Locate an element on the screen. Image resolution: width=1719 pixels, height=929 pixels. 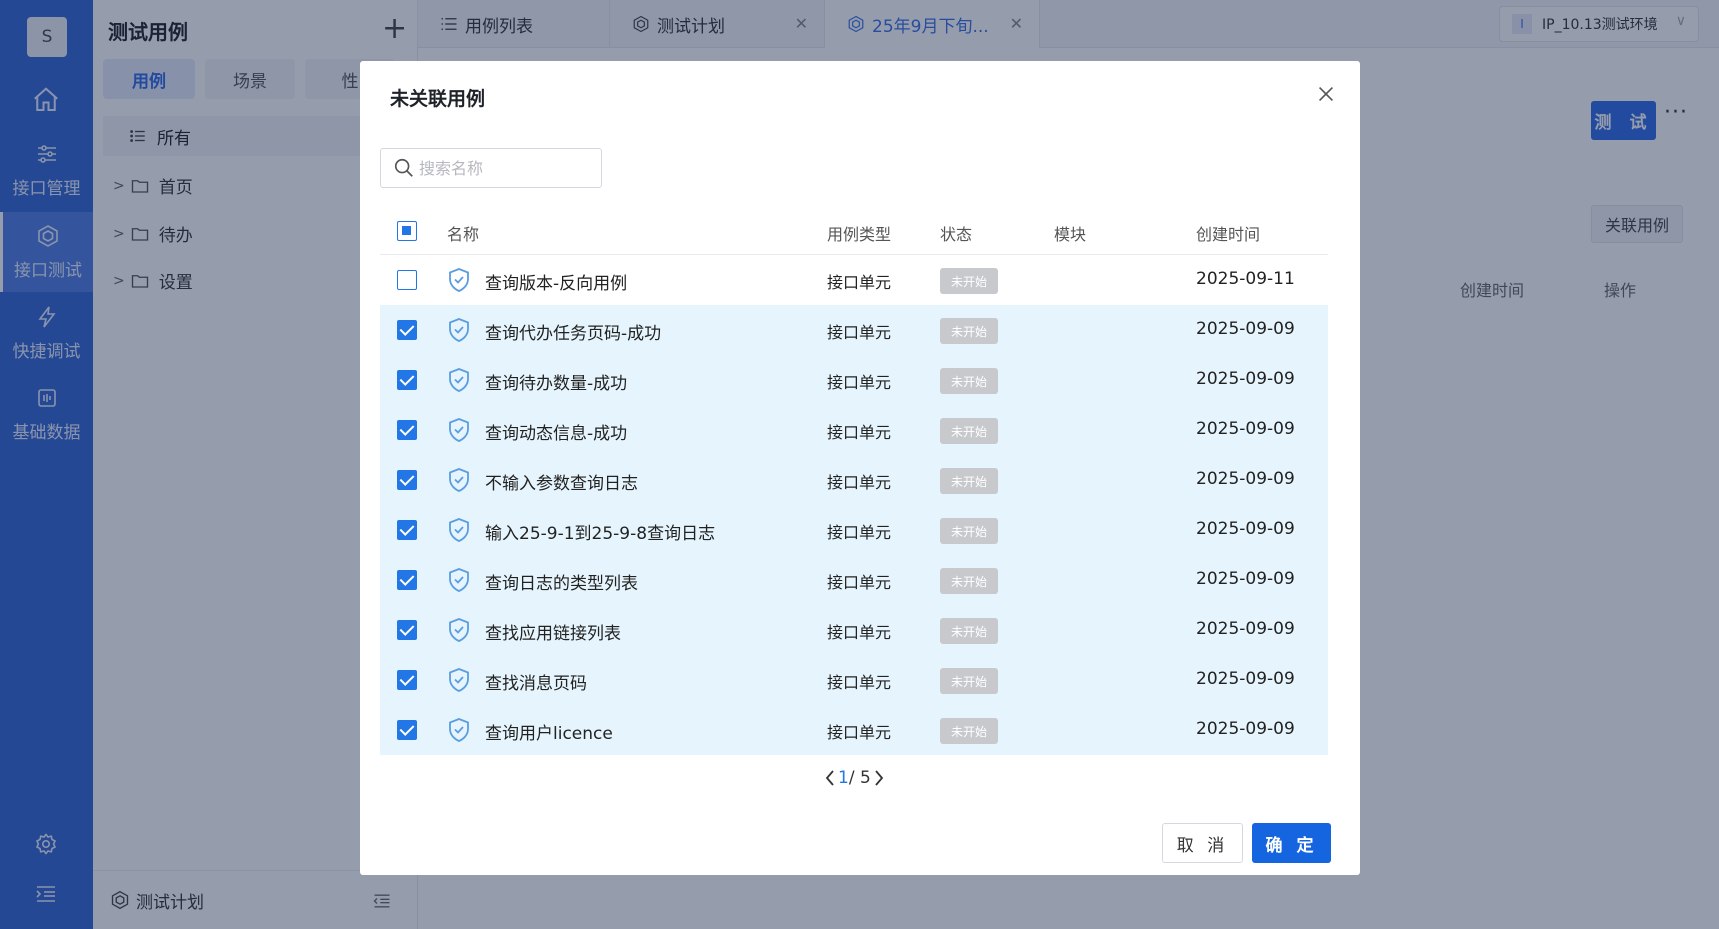
table-row: 查询日志的类型列表 接口单元 未开始 2025-09-09 is located at coordinates (854, 580).